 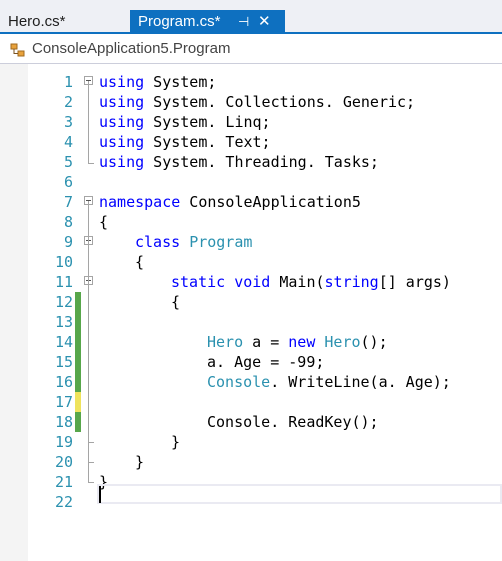 I want to click on code-line: 11 static void Main(string[] args), so click(x=251, y=282).